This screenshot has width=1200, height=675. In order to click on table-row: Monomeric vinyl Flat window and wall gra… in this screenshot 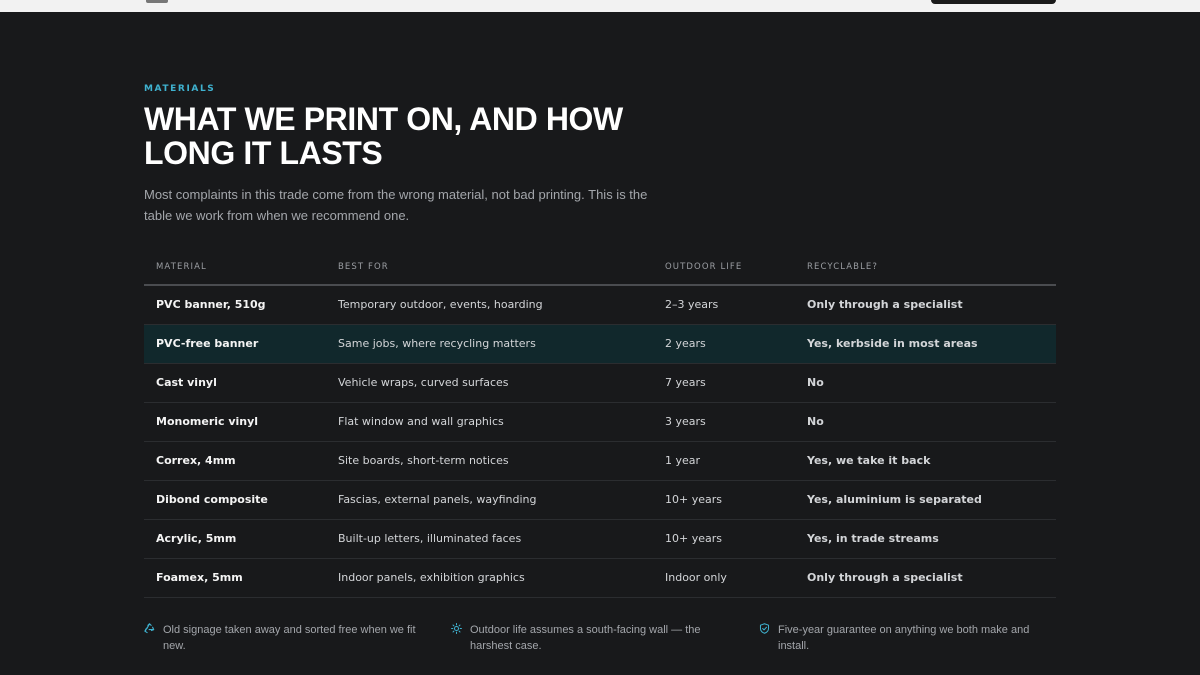, I will do `click(600, 422)`.